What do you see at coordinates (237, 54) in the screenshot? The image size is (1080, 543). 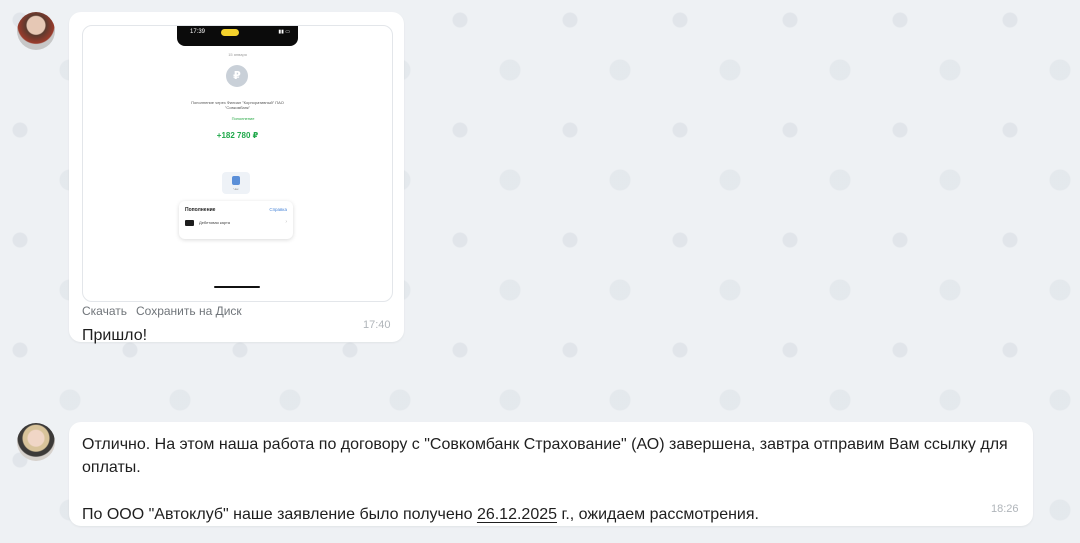 I see `operation-date: 15 января` at bounding box center [237, 54].